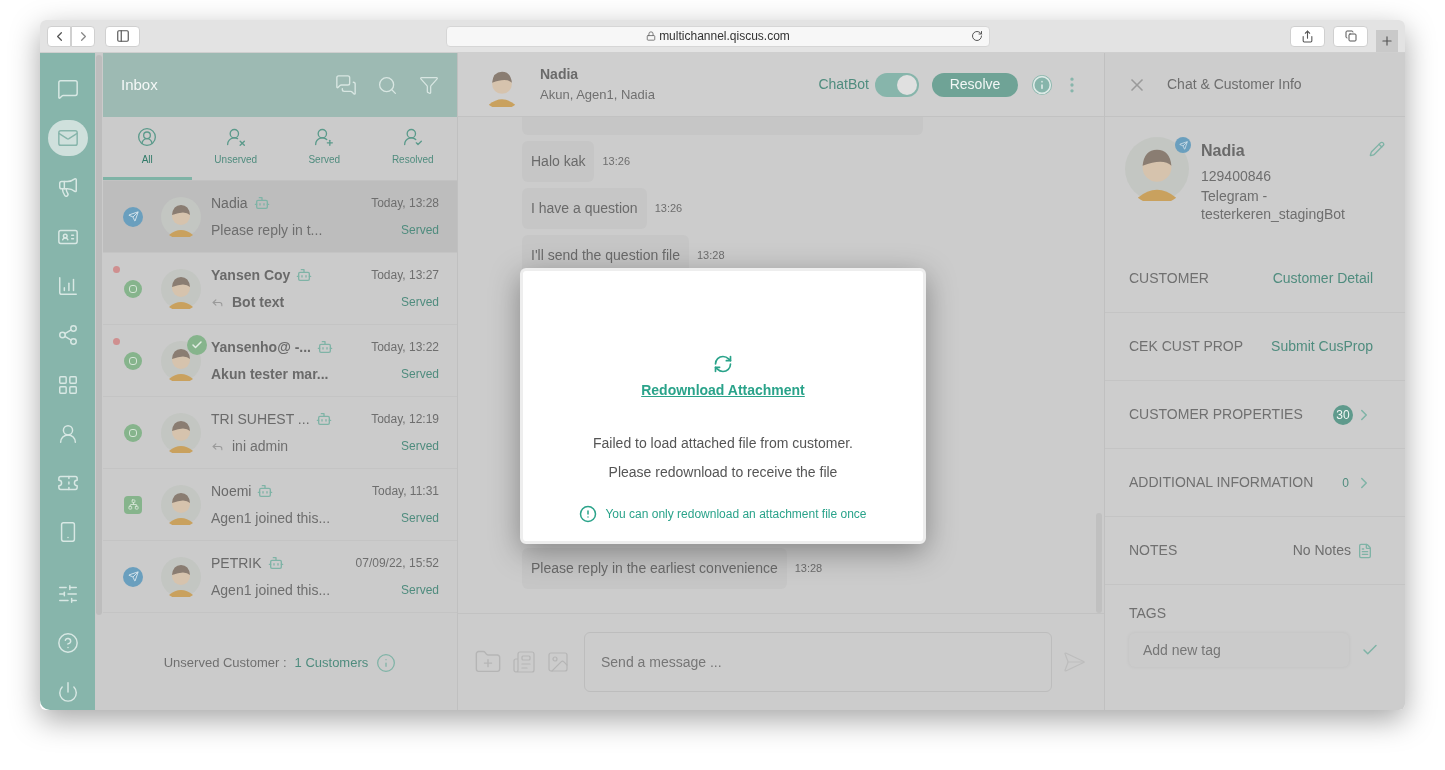  Describe the element at coordinates (397, 563) in the screenshot. I see `message-time: 07/09/22, 15:52` at that location.